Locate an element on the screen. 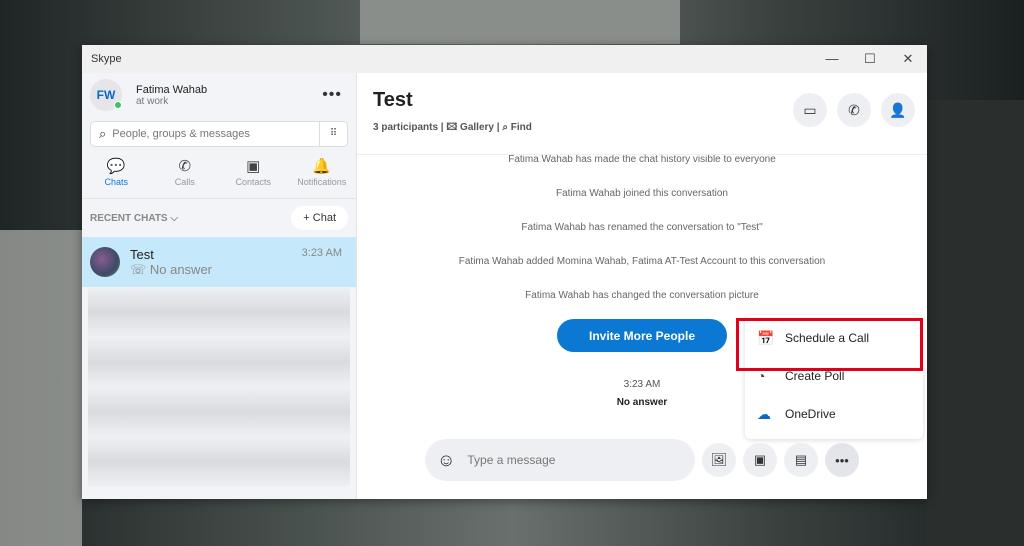  dialpad-icon: ⠿ is located at coordinates (333, 134).